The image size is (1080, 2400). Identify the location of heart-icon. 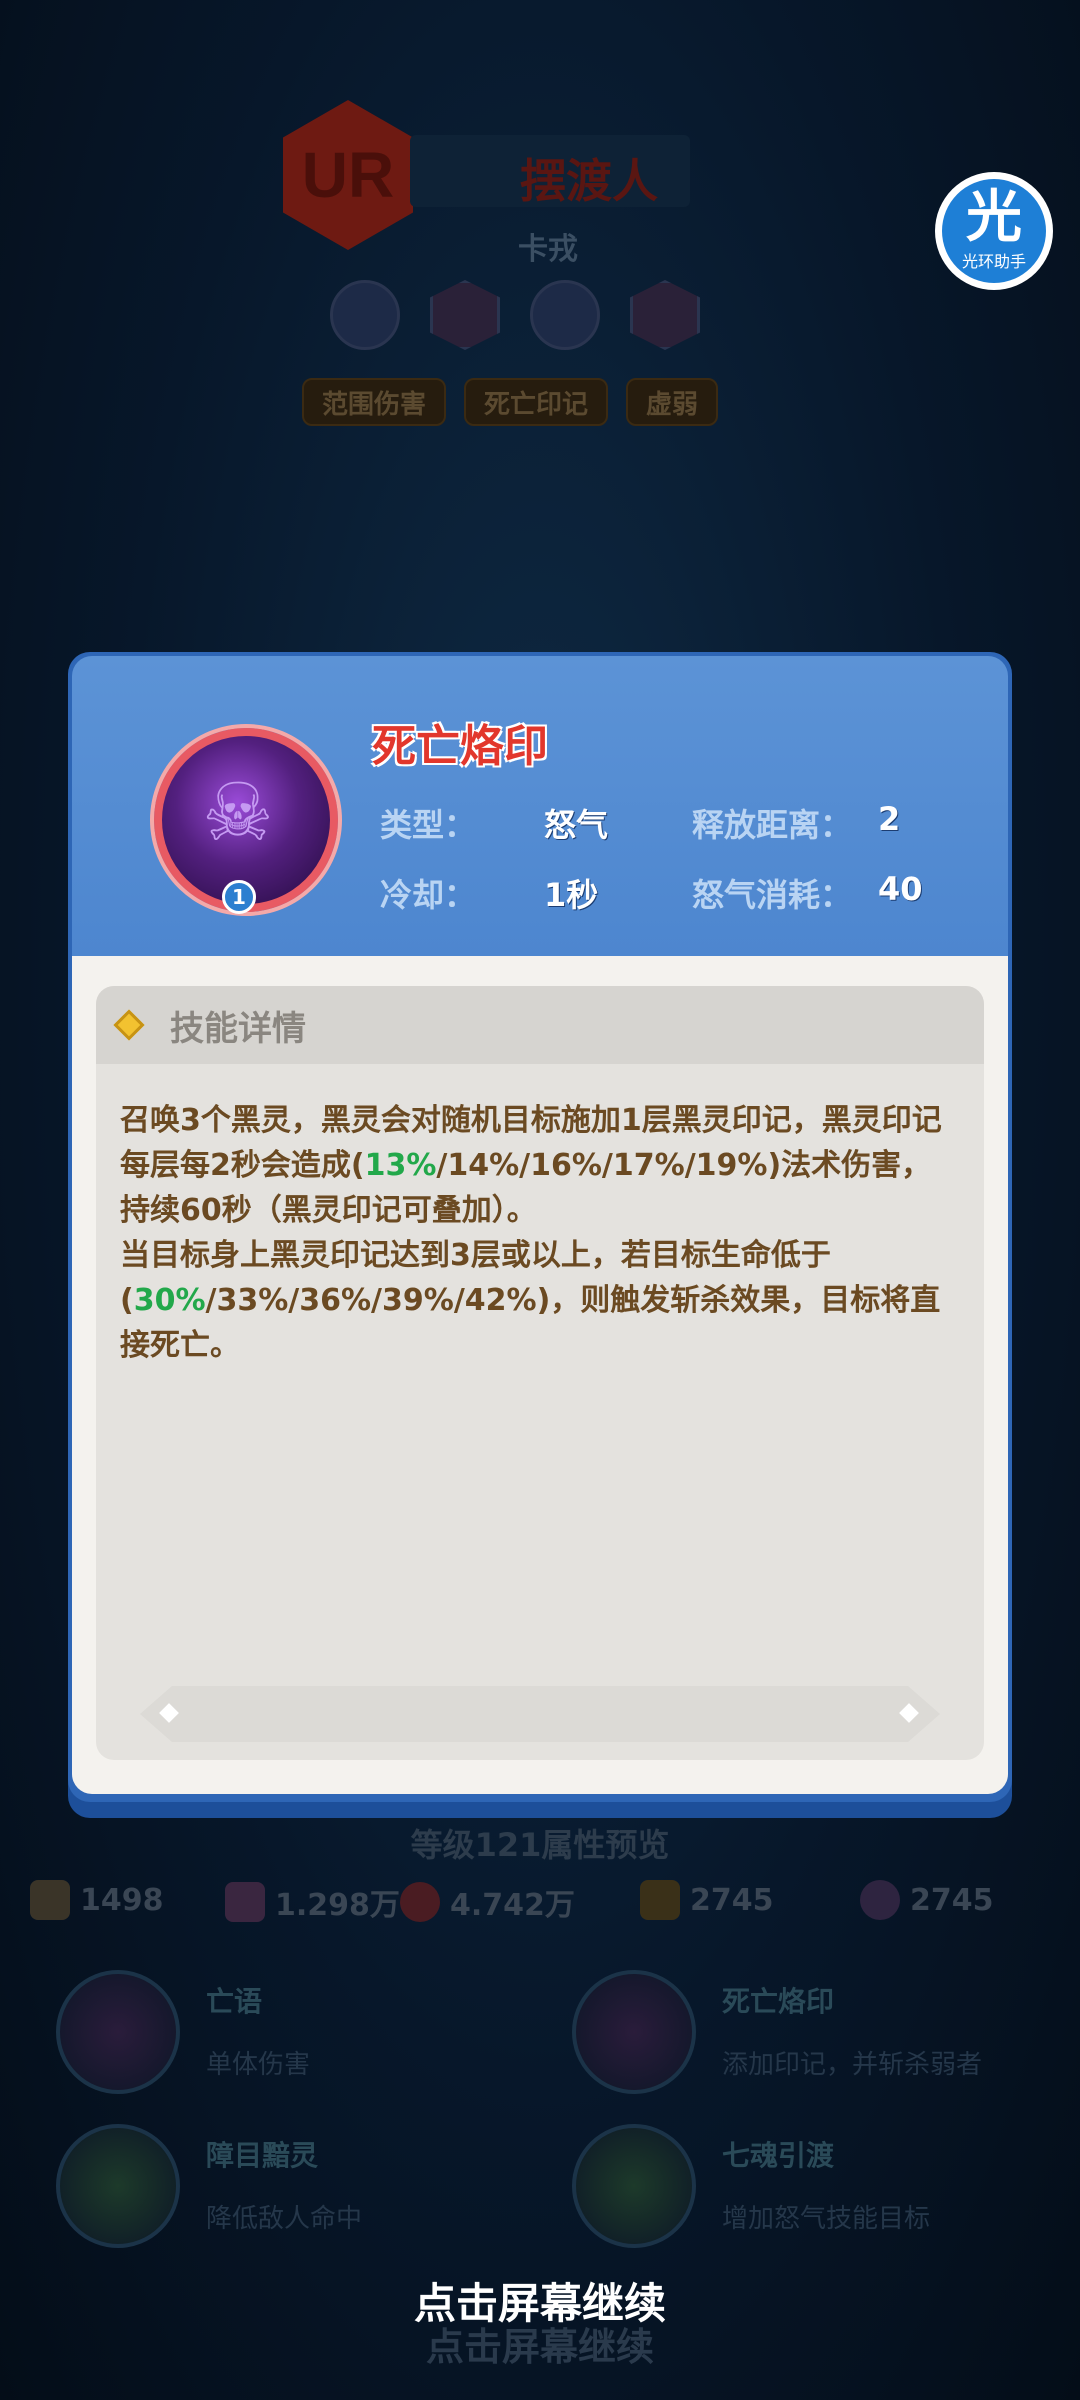
(420, 1902).